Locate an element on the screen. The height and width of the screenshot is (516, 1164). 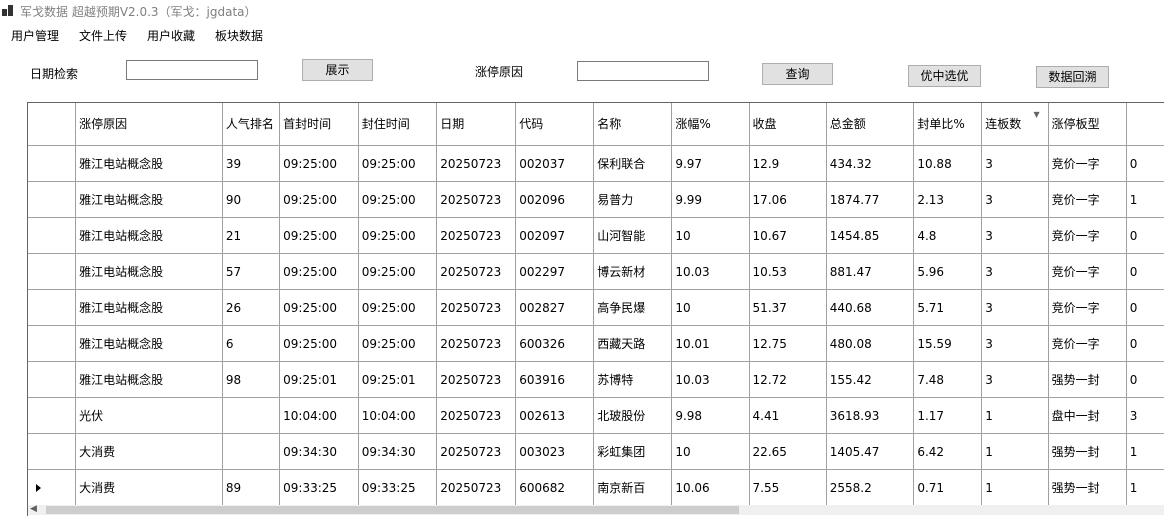
col-header-date: 日期 is located at coordinates (476, 124).